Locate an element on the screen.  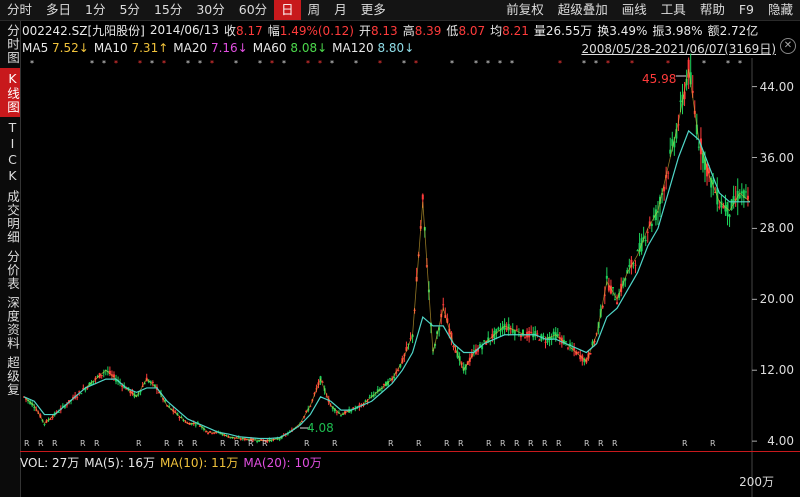
volume-item: MA(5): 16万 is located at coordinates (119, 462).